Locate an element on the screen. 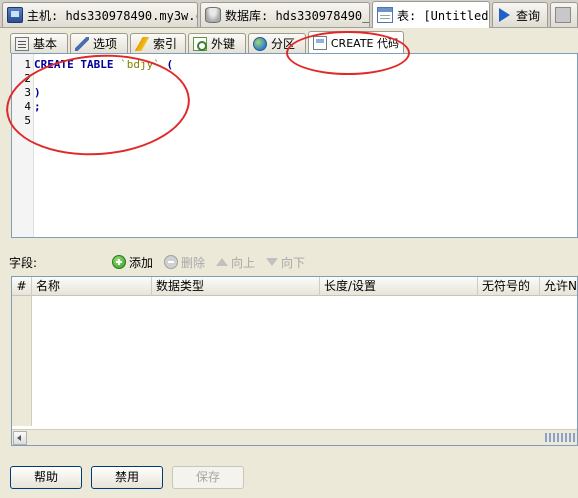 This screenshot has height=498, width=578. col-index: # is located at coordinates (22, 286).